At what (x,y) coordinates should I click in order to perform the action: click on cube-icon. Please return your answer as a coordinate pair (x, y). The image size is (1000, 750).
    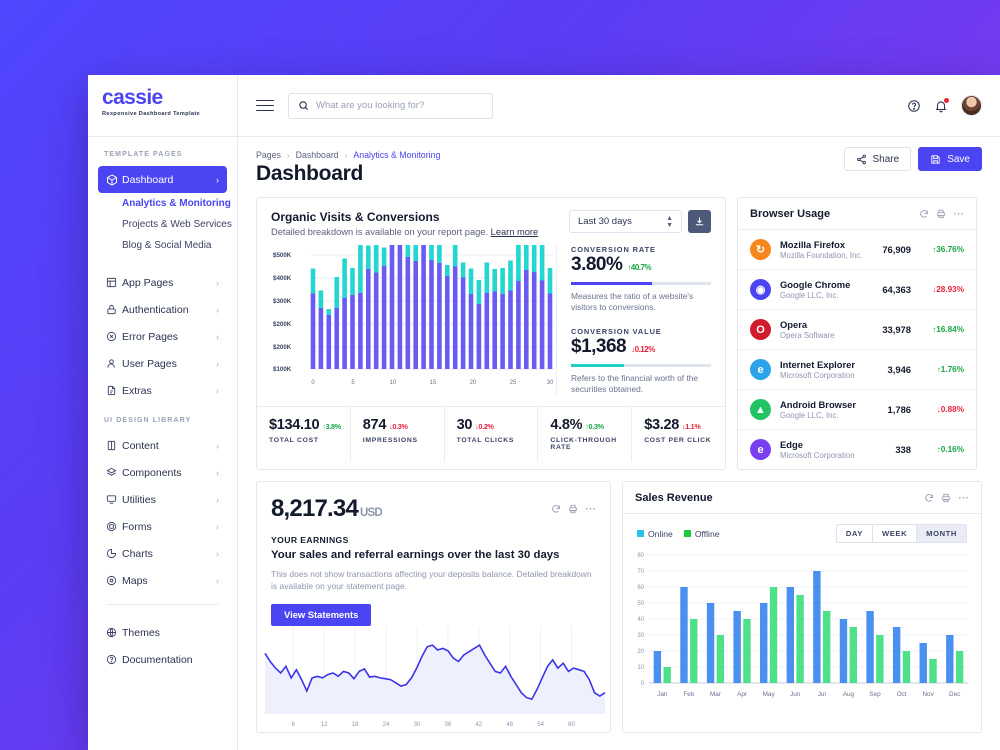
    Looking at the image, I should click on (114, 179).